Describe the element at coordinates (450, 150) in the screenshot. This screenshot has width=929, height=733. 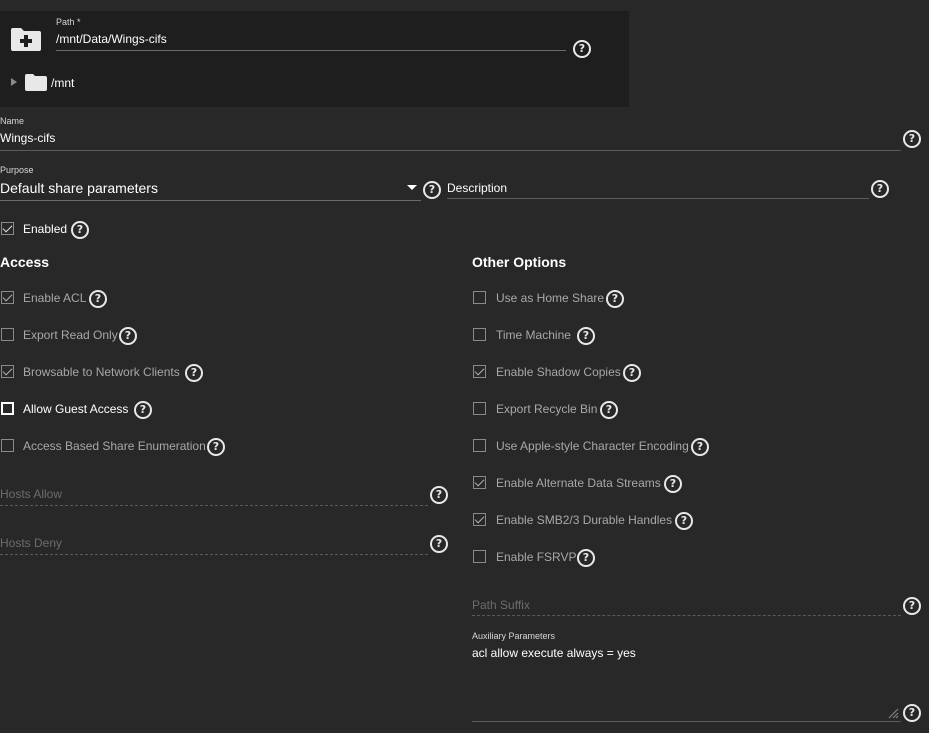
I see `name-underline` at that location.